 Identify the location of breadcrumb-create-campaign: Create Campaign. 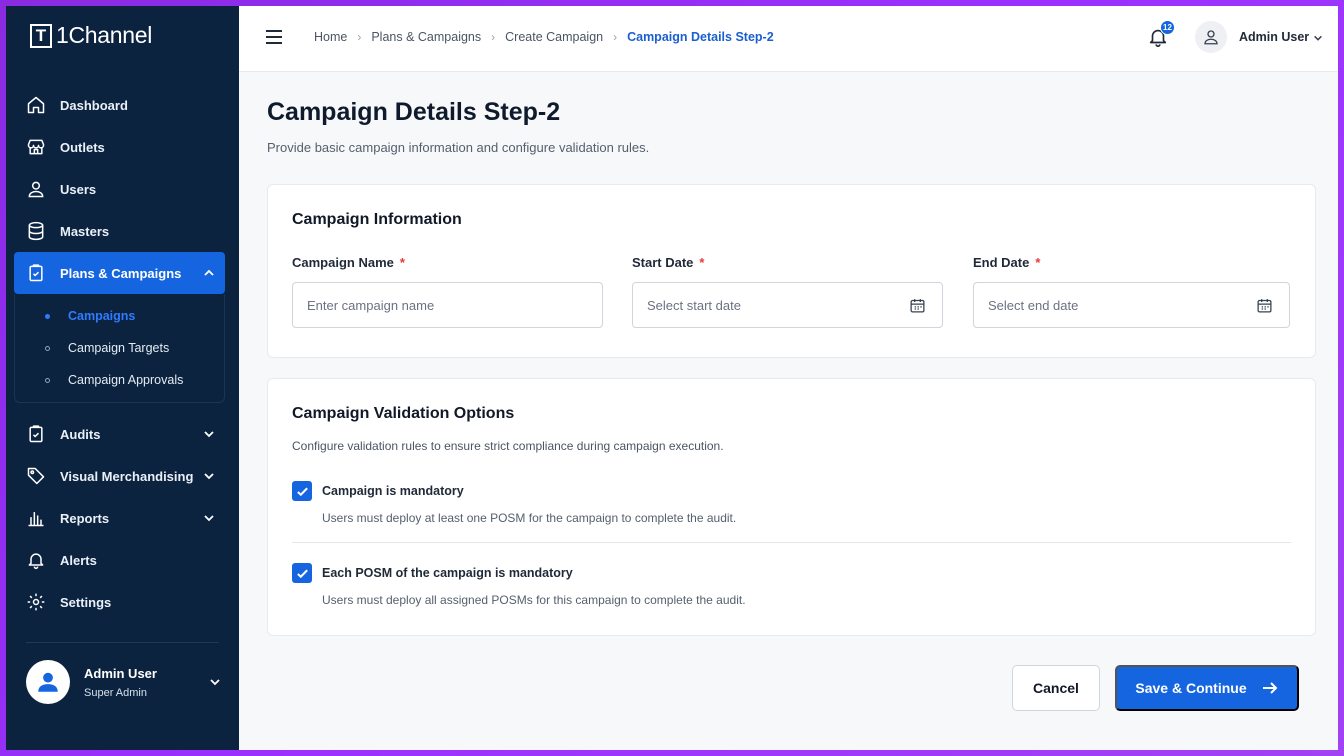
(554, 37).